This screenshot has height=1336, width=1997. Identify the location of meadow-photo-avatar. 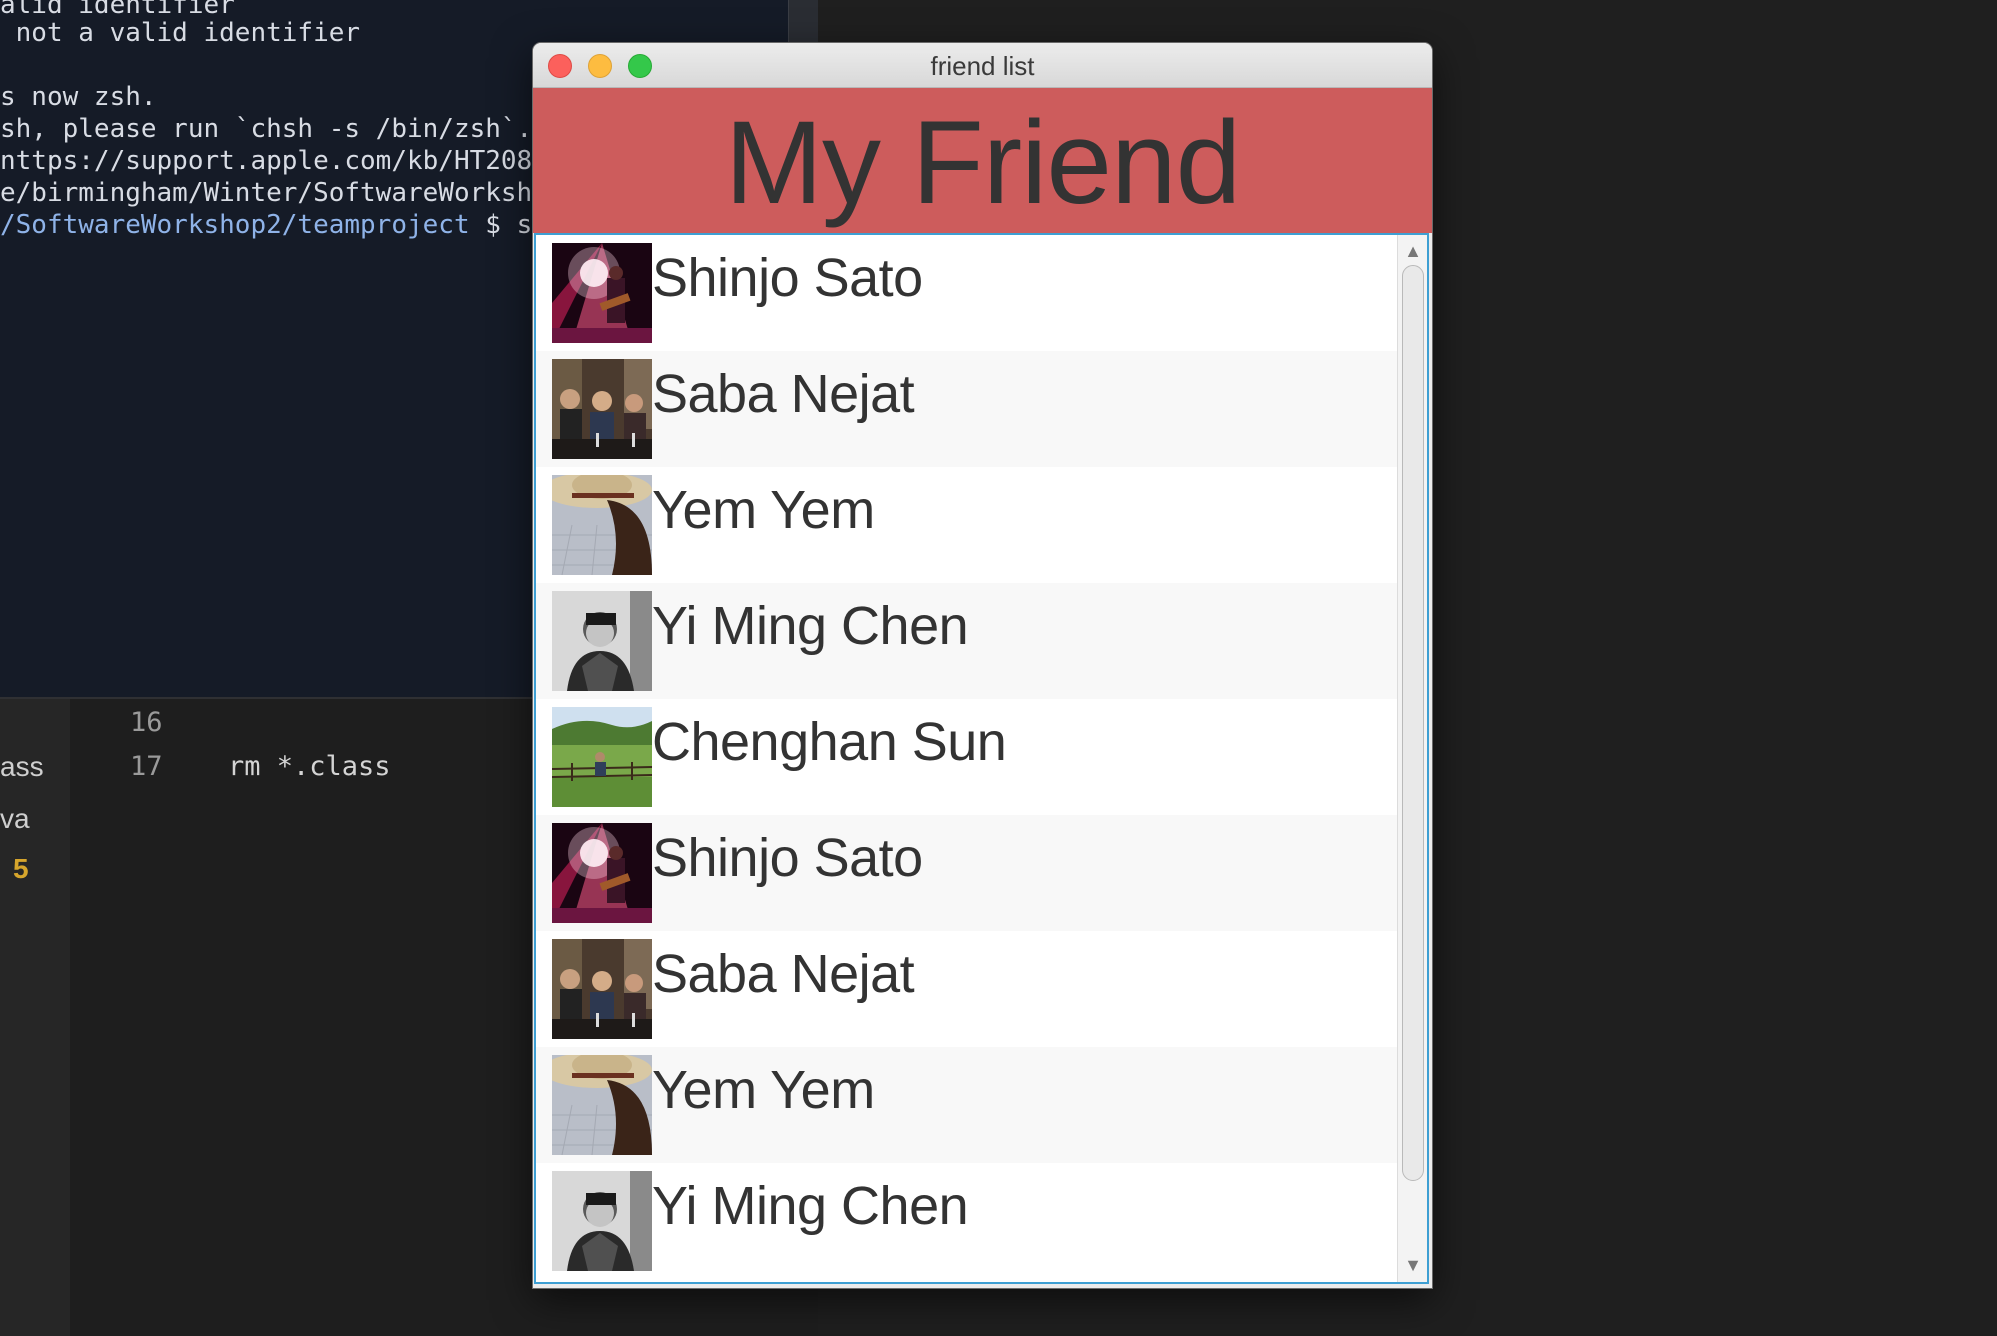
(602, 757).